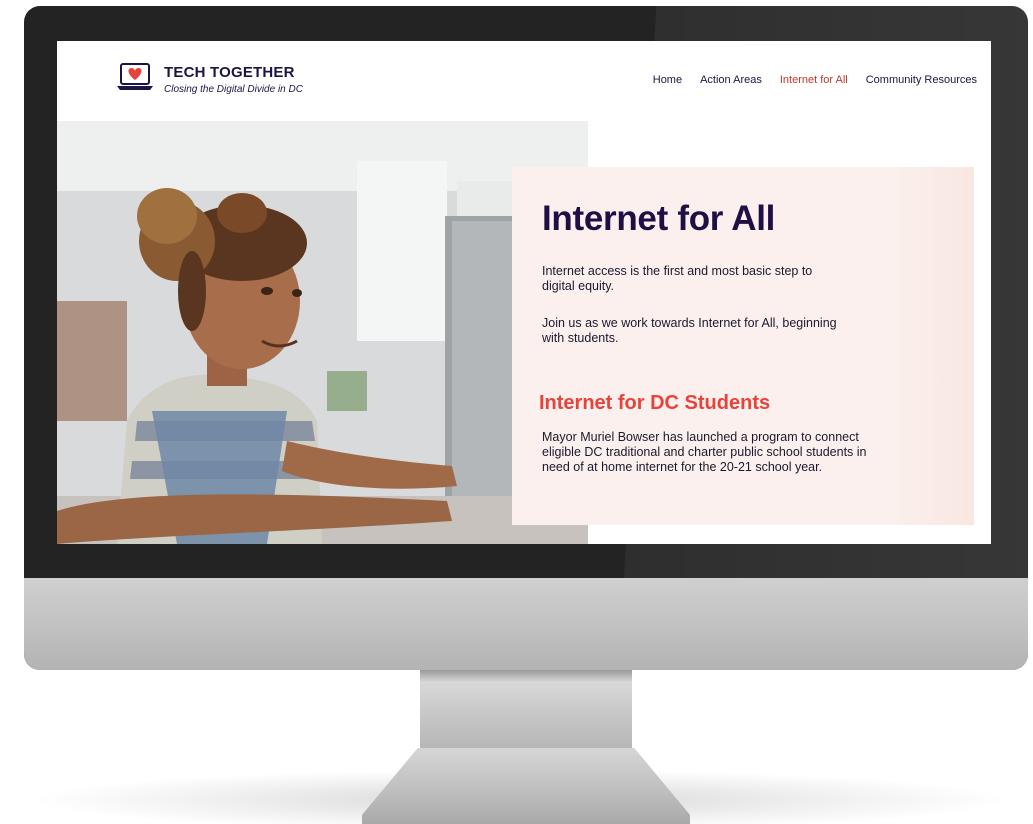 The width and height of the screenshot is (1033, 824). What do you see at coordinates (526, 624) in the screenshot?
I see `monitor-chin` at bounding box center [526, 624].